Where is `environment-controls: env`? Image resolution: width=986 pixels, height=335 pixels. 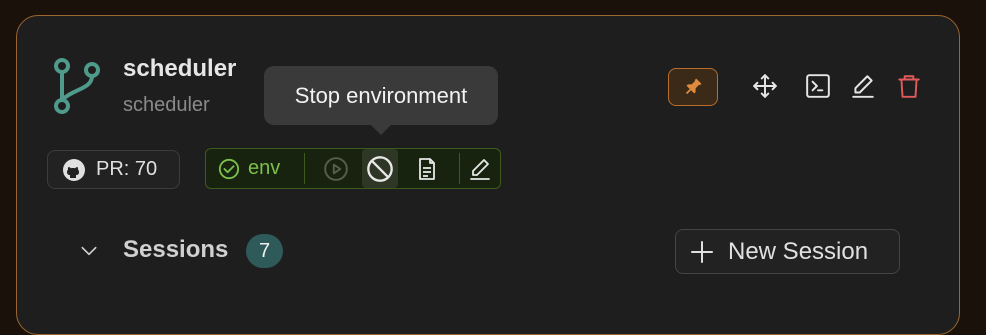
environment-controls: env is located at coordinates (353, 168).